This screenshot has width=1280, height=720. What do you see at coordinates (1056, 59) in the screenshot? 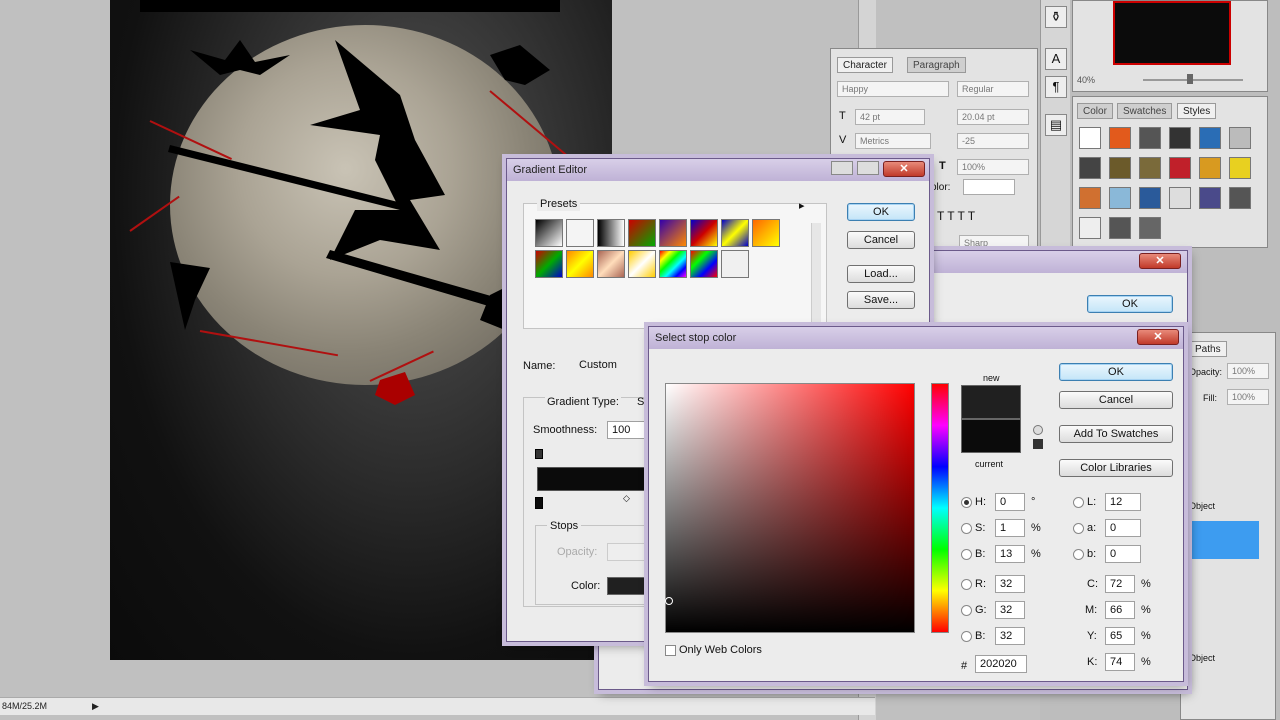
I see `character-icon: A` at bounding box center [1056, 59].